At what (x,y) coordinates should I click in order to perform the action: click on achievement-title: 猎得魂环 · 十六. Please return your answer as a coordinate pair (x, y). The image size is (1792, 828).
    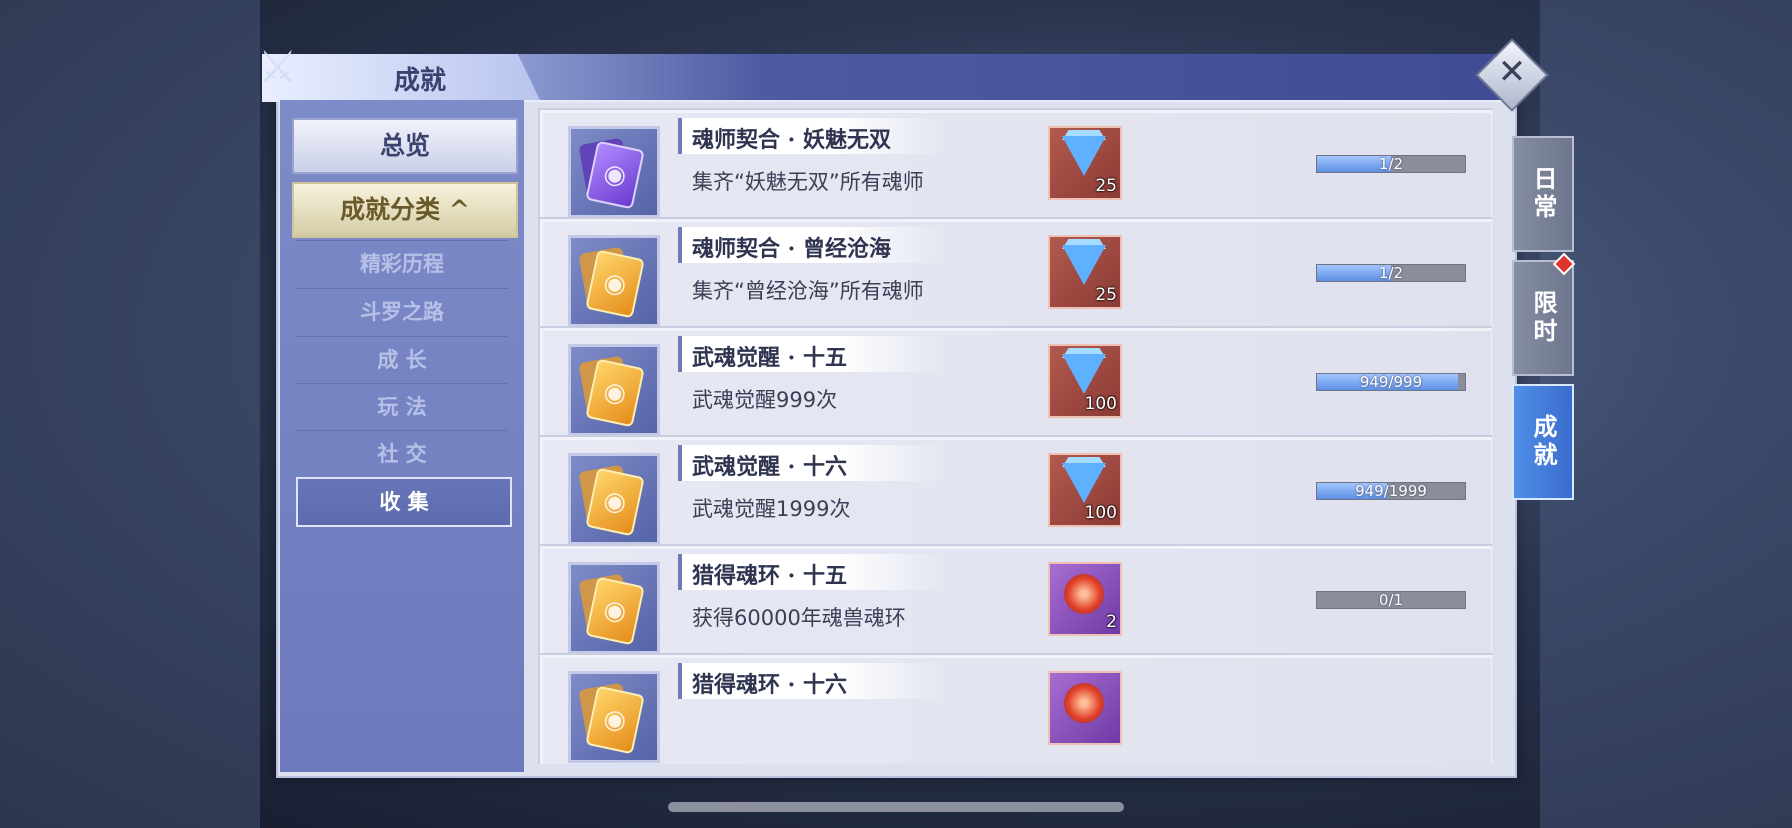
    Looking at the image, I should click on (769, 685).